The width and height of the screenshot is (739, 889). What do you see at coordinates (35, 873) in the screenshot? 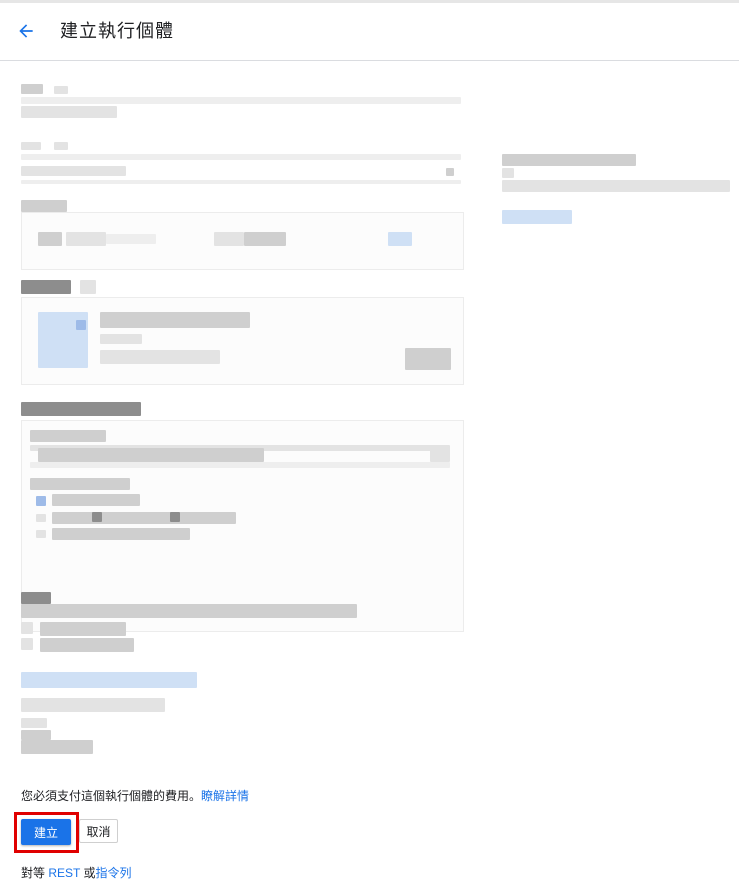
I see `equivalent-prefix: 對等` at bounding box center [35, 873].